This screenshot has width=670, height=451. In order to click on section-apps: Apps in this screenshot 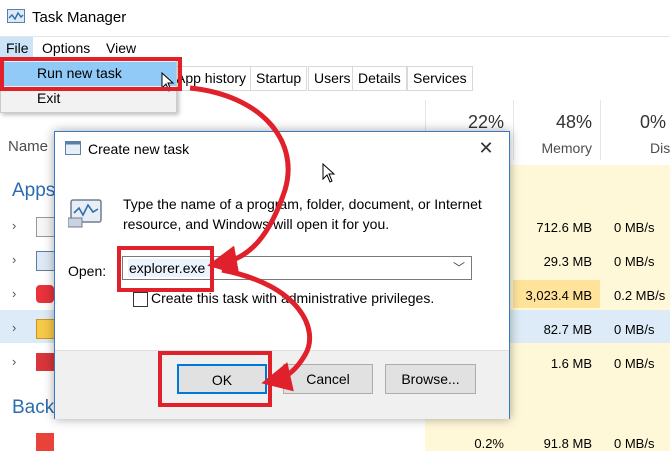, I will do `click(34, 190)`.